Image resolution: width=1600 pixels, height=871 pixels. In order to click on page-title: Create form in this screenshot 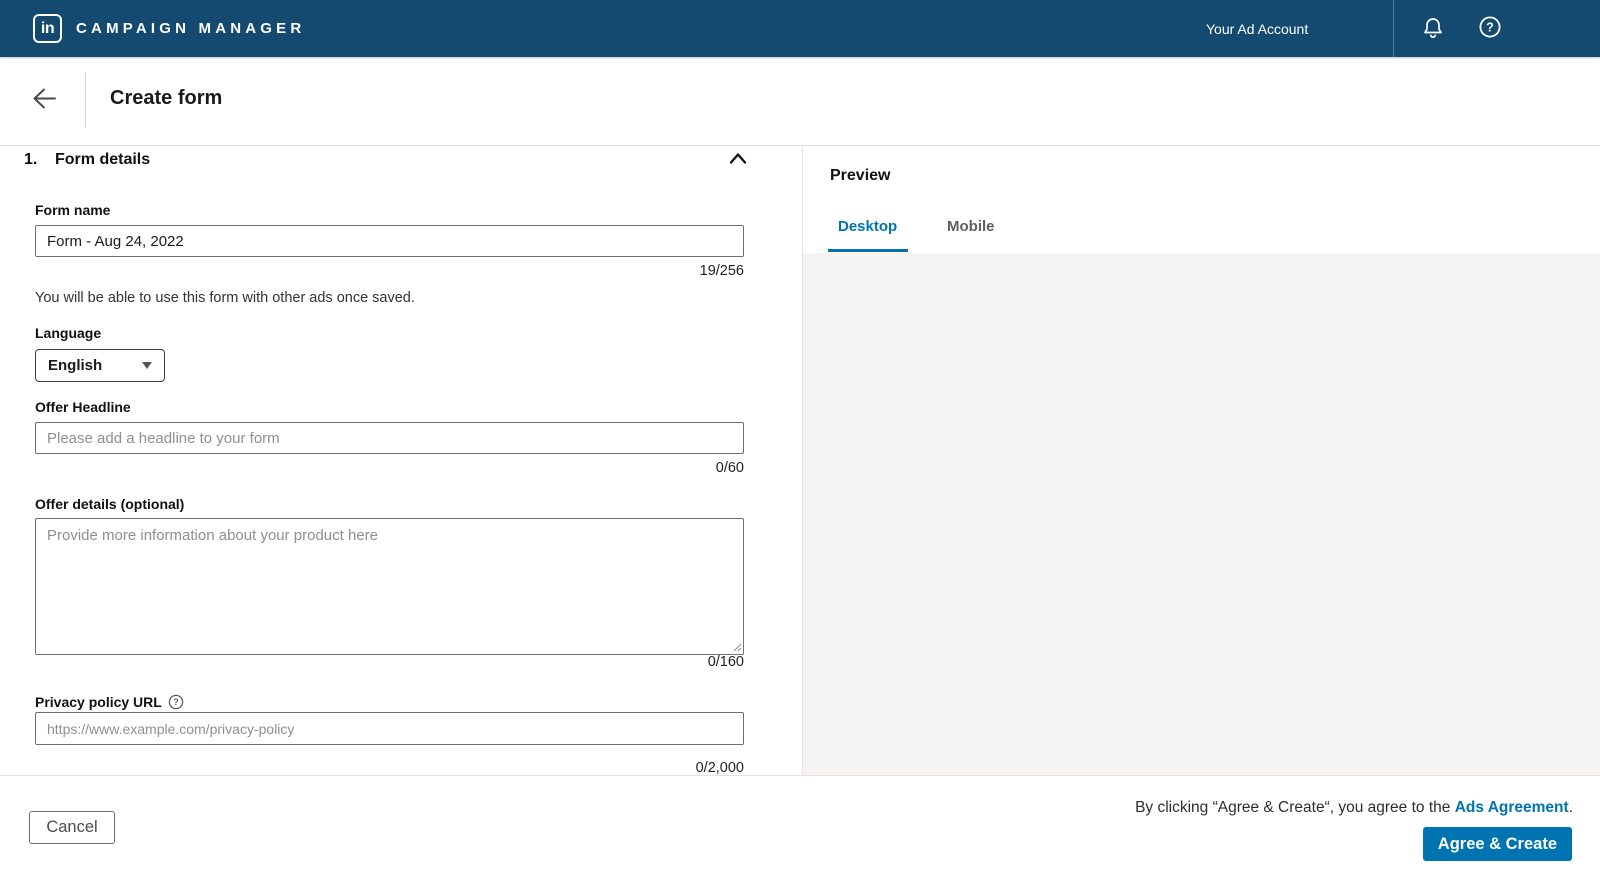, I will do `click(166, 98)`.